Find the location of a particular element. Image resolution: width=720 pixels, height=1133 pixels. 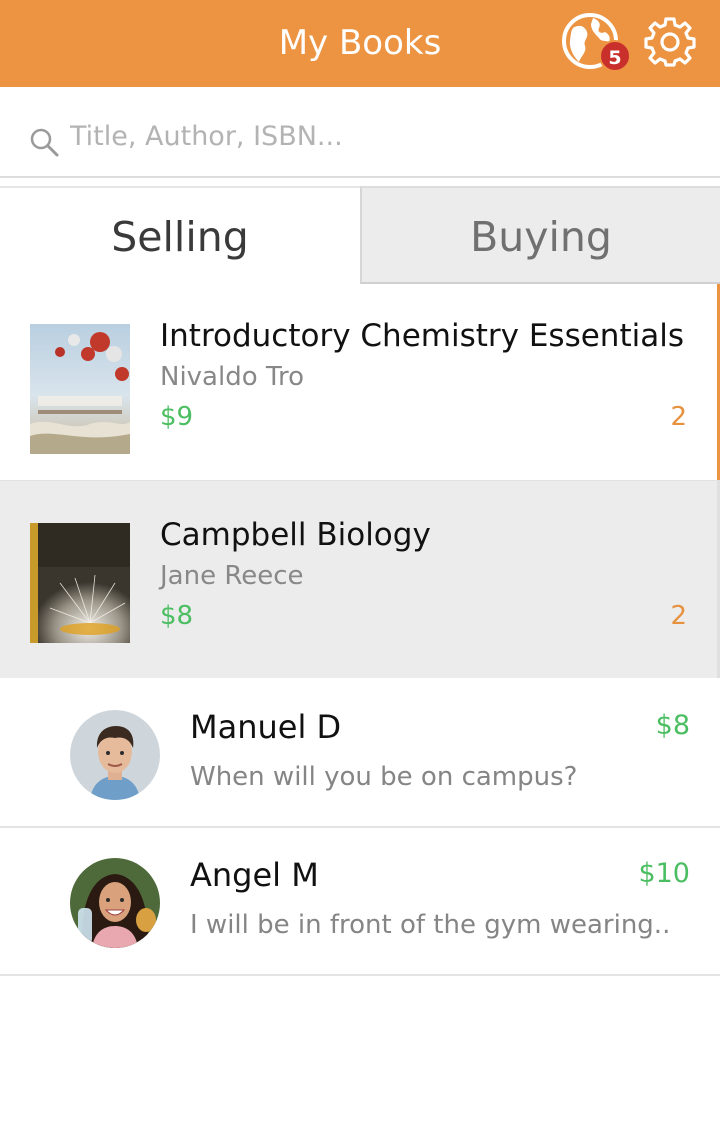

gear-icon is located at coordinates (670, 42).